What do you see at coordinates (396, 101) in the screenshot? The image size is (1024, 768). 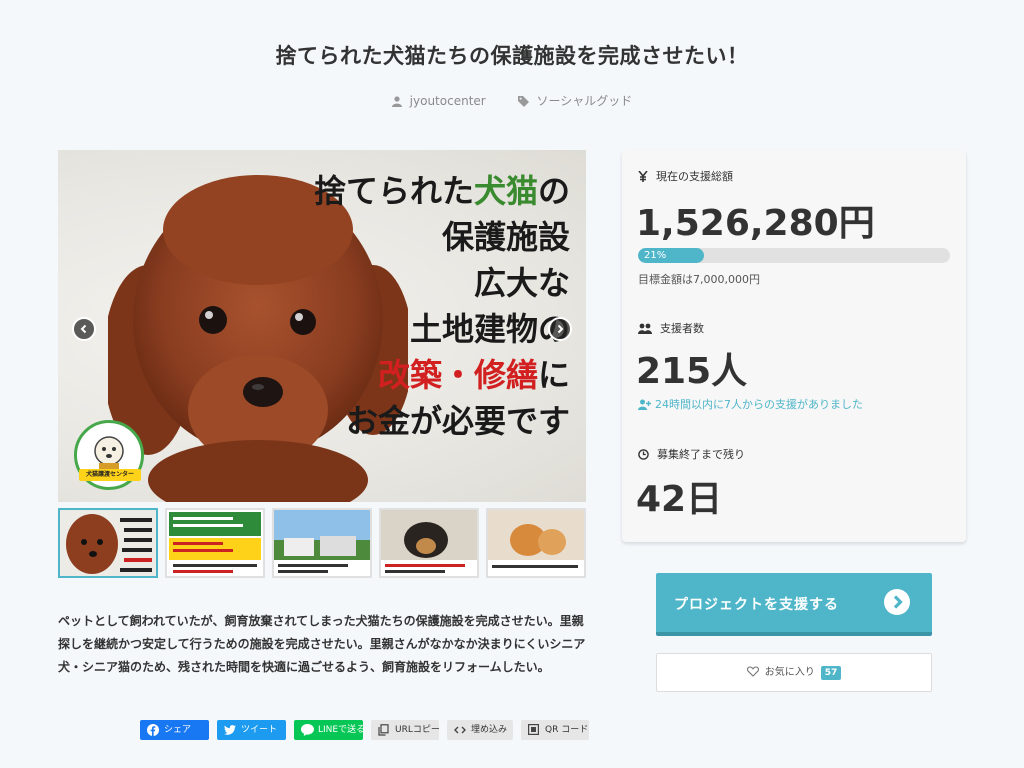 I see `user-icon` at bounding box center [396, 101].